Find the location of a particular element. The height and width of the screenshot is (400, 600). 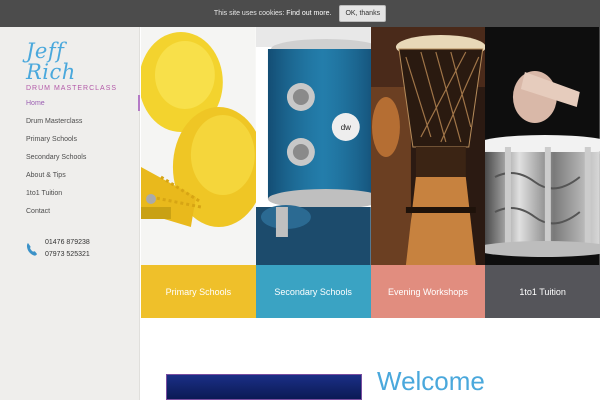

panel-evening-workshops: Evening Workshops is located at coordinates (428, 172).